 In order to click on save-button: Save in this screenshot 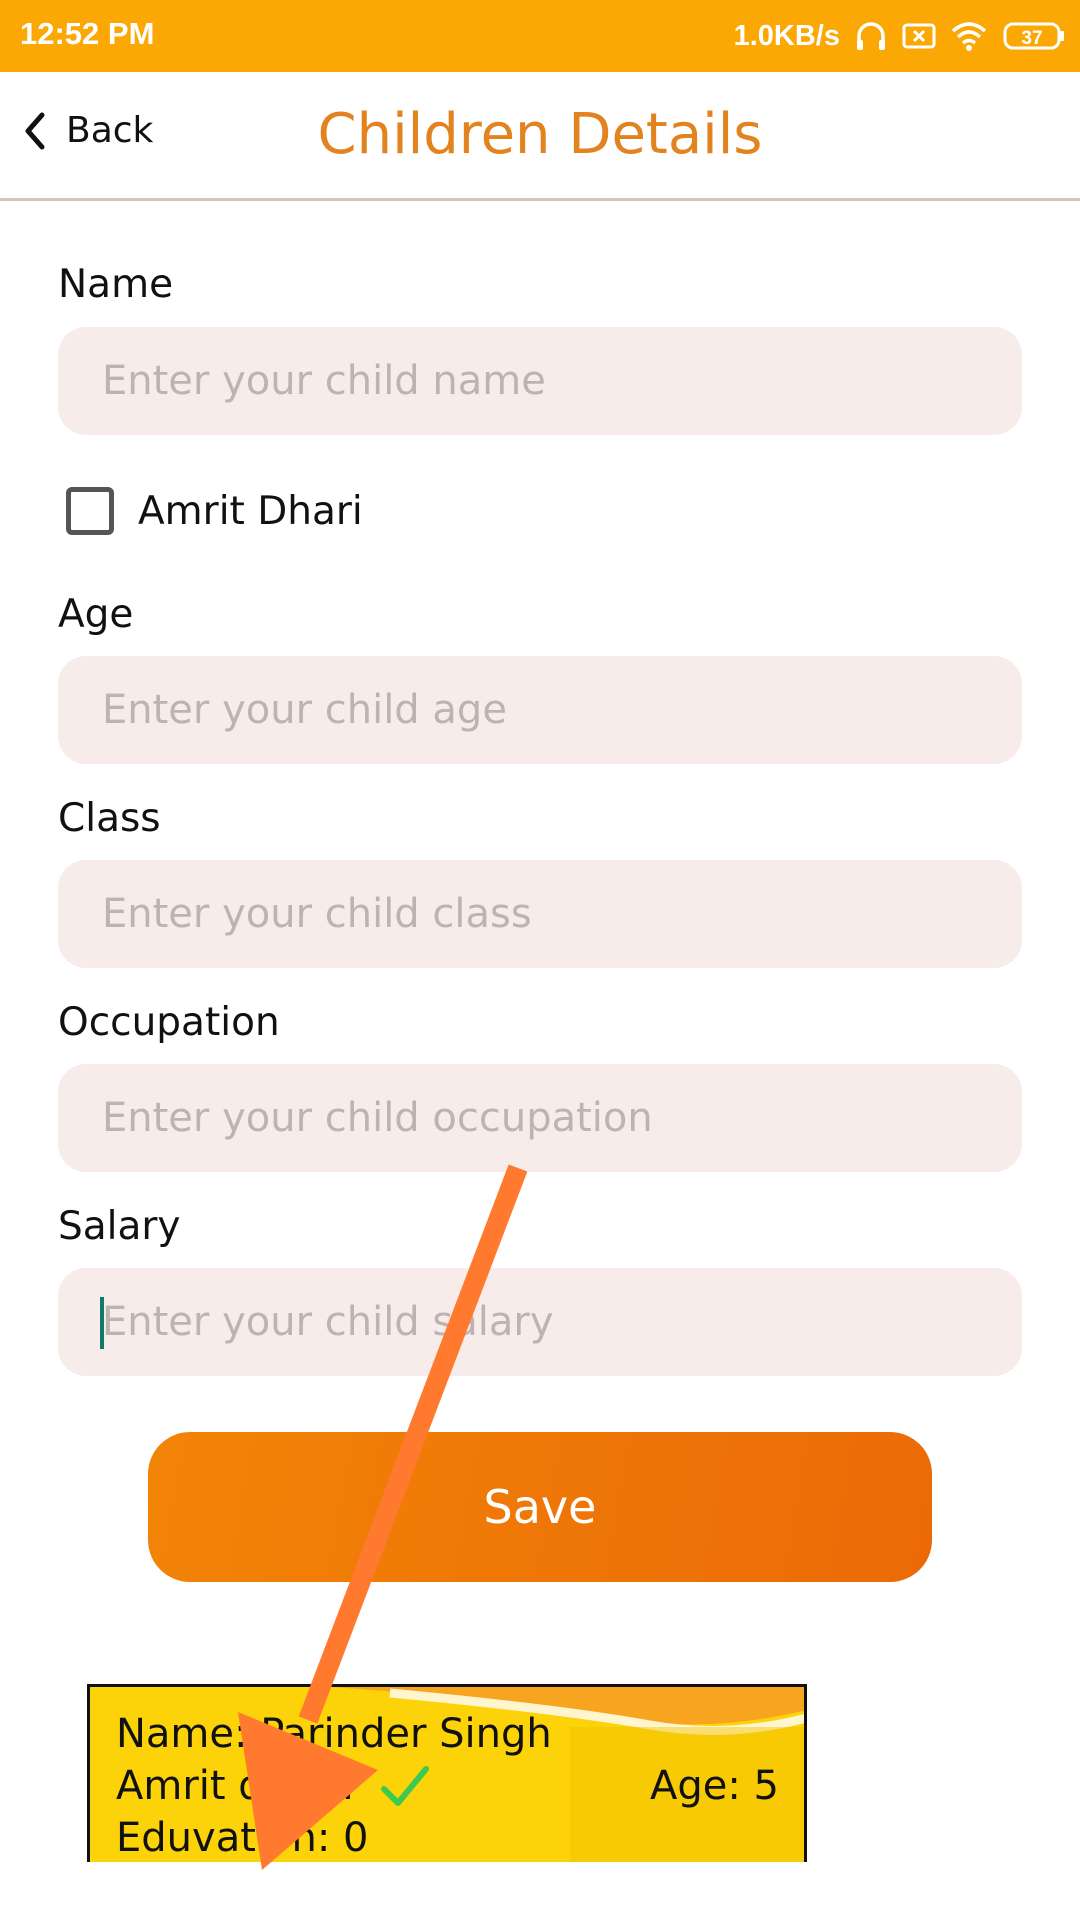, I will do `click(540, 1507)`.